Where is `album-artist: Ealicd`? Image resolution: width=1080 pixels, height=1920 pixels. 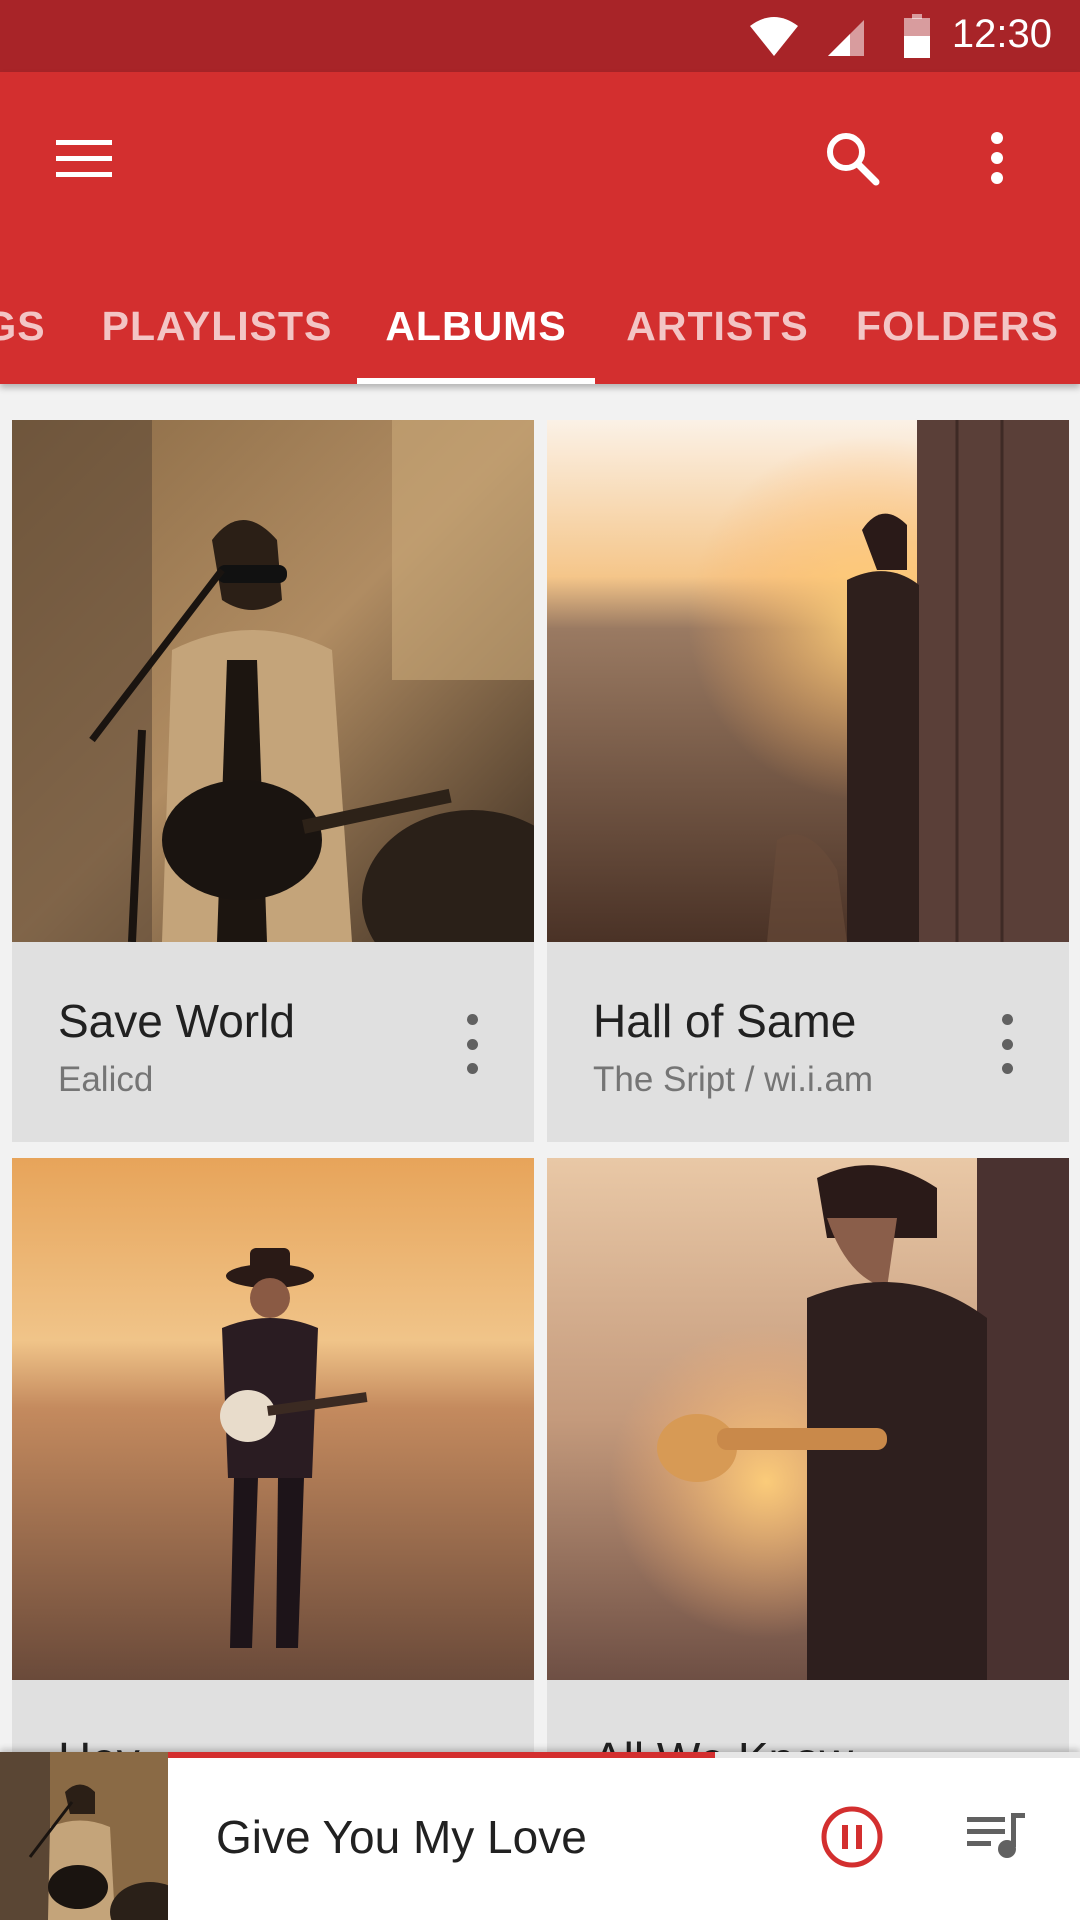
album-artist: Ealicd is located at coordinates (106, 1079).